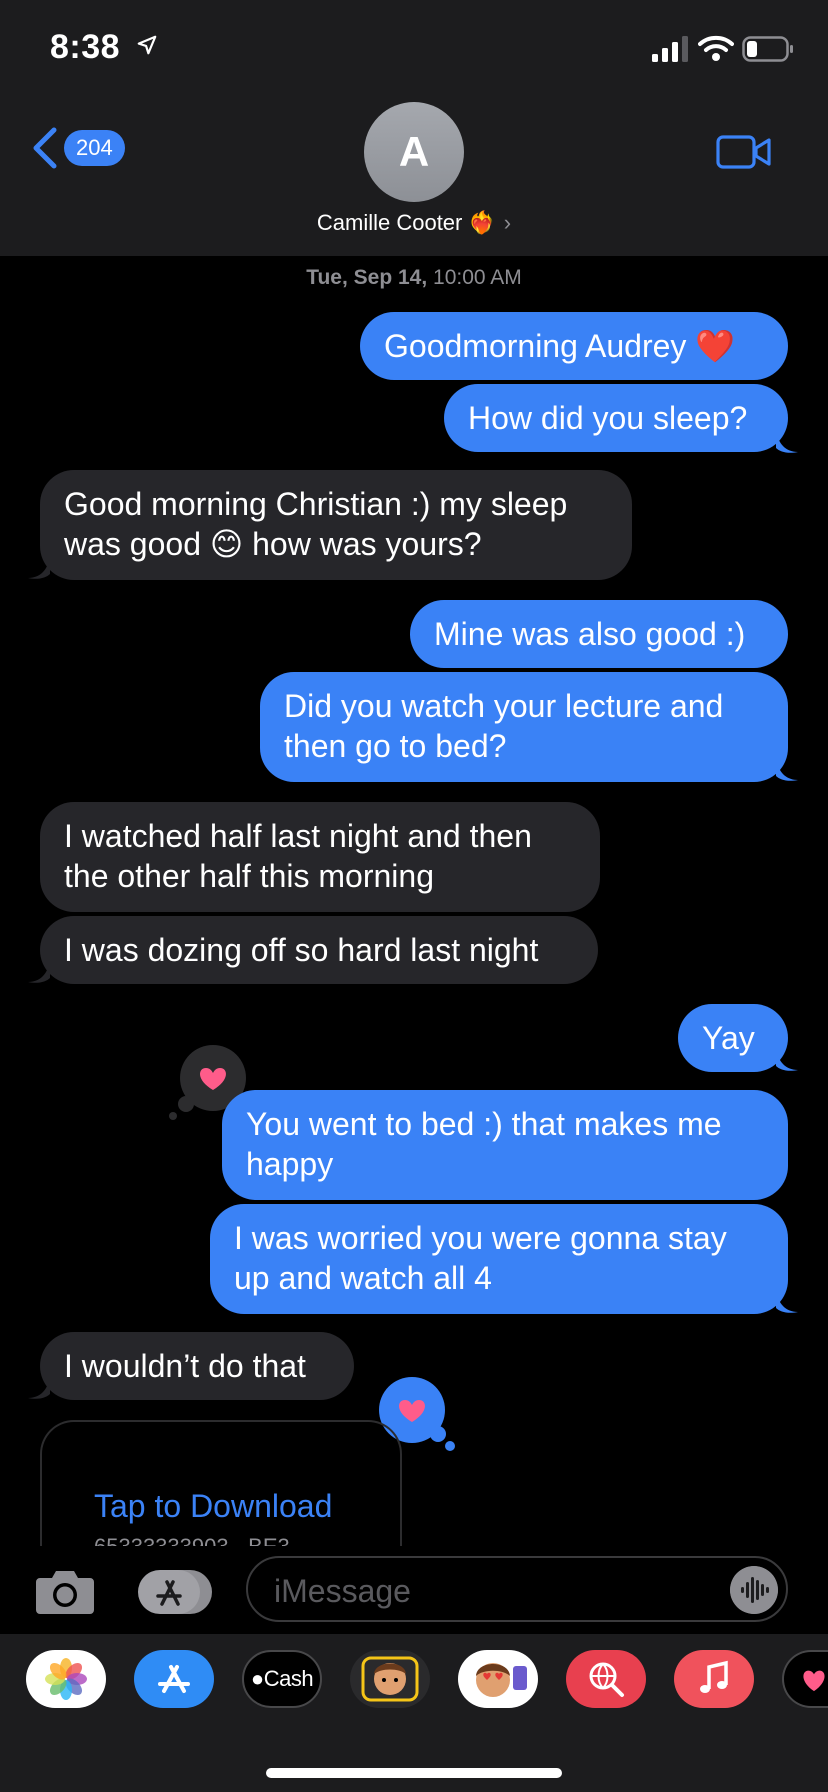  I want to click on message-bubble-incoming: I wouldn’t do that, so click(197, 1366).